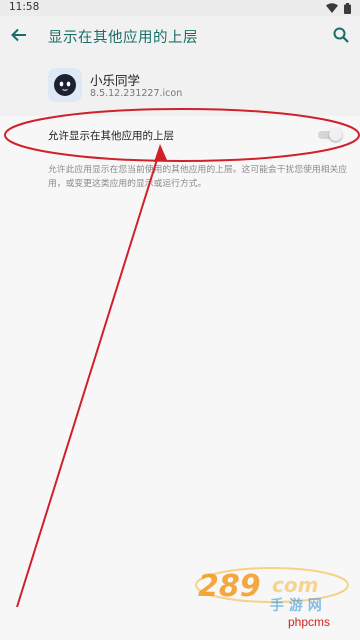 The width and height of the screenshot is (360, 640). I want to click on app-header: 小乐同学 8.5.12.231227.icon, so click(180, 88).